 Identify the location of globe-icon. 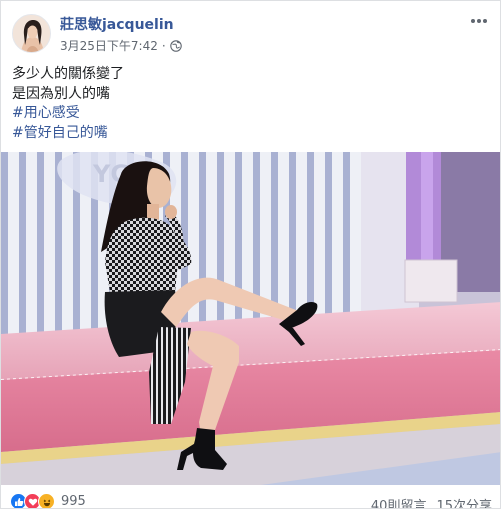
(175, 45).